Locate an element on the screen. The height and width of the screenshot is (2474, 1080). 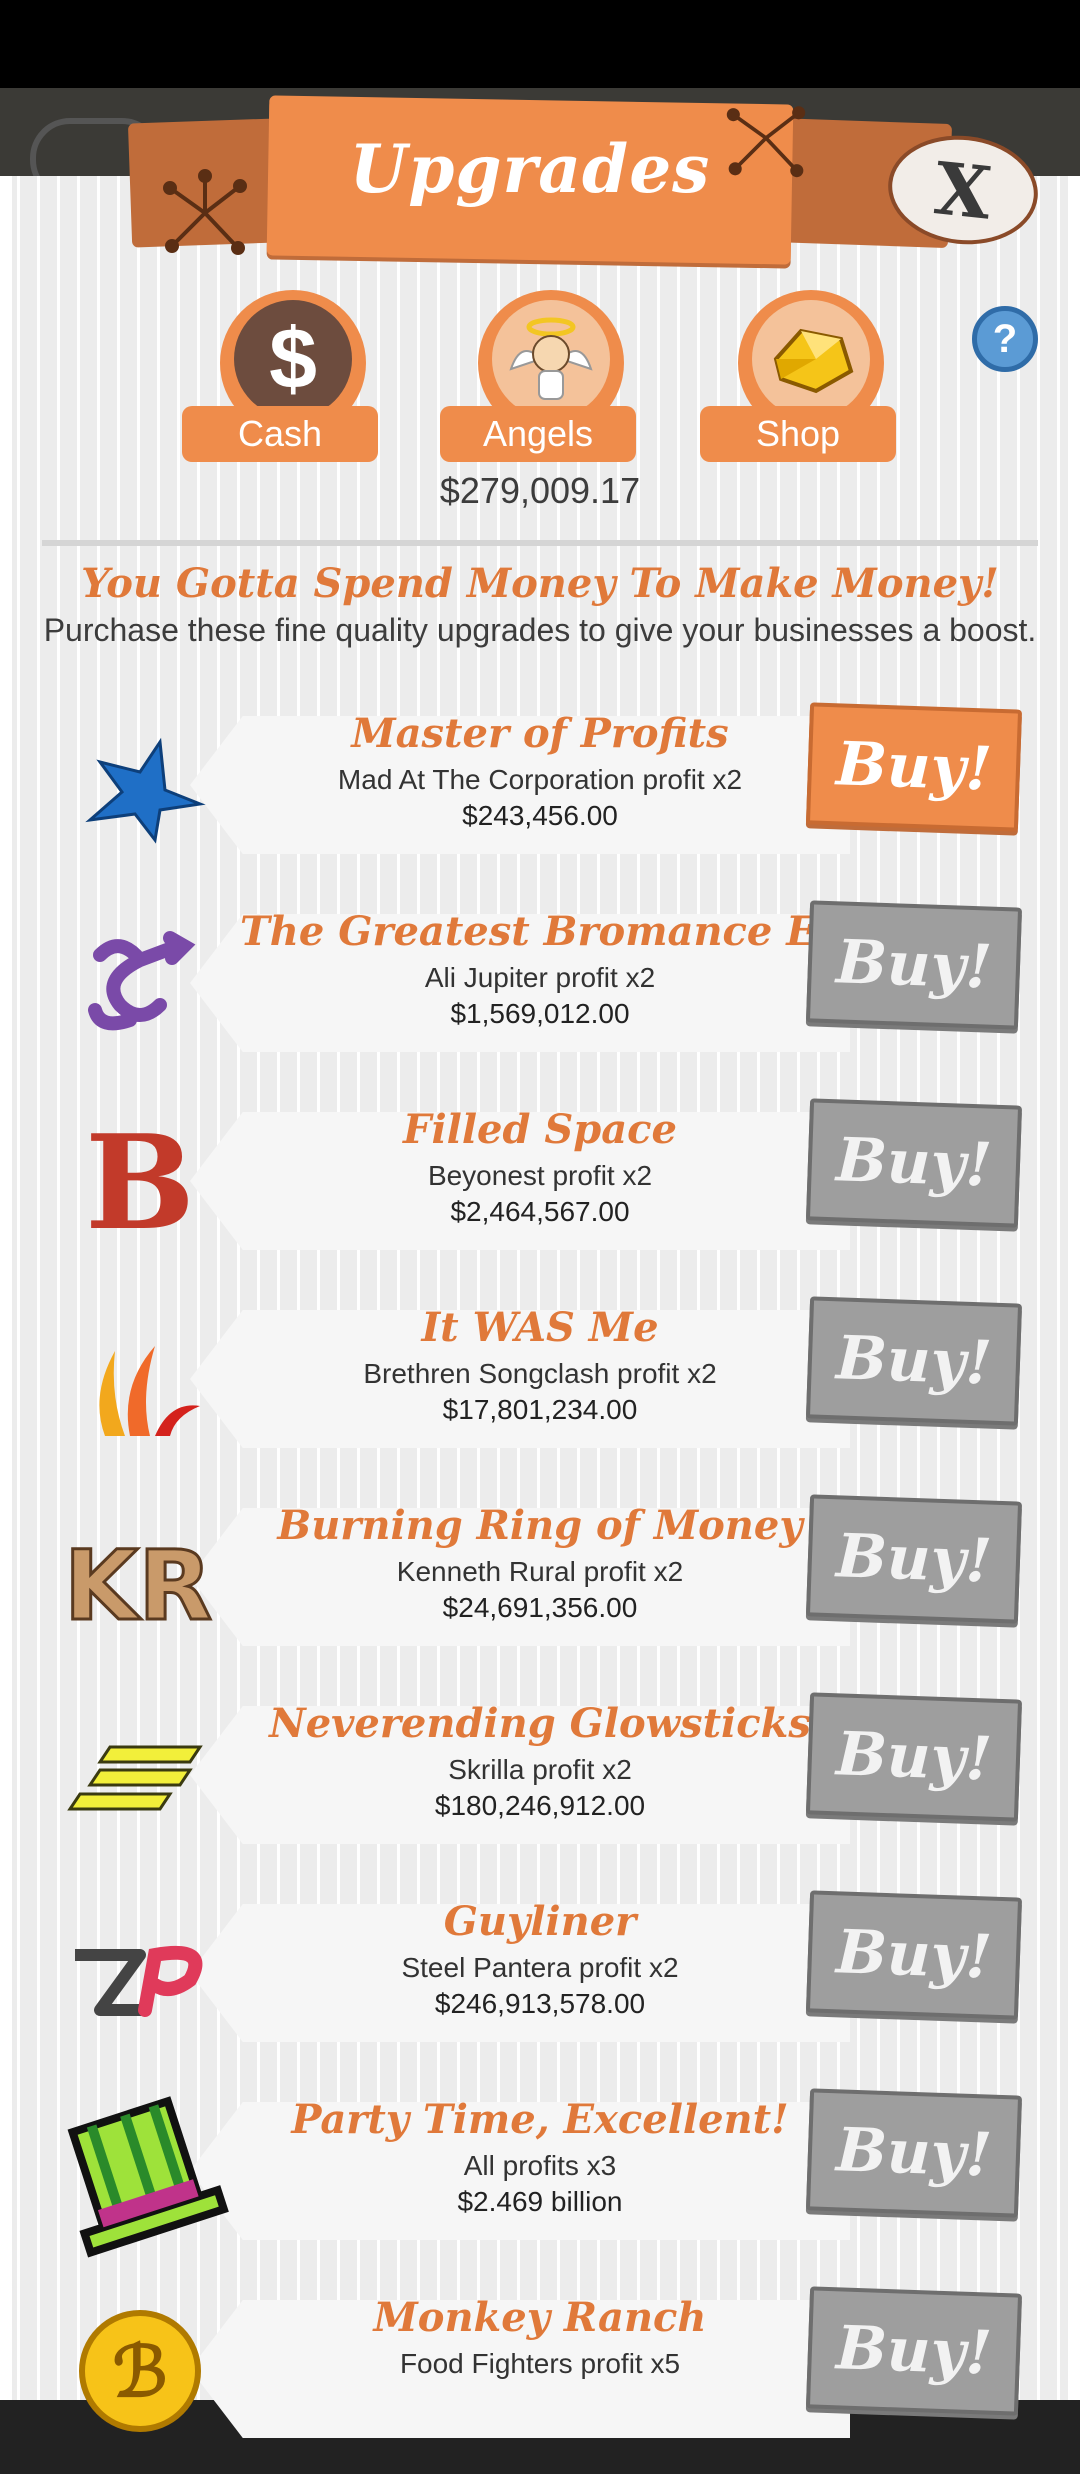
sp-logo-icon is located at coordinates (139, 1981).